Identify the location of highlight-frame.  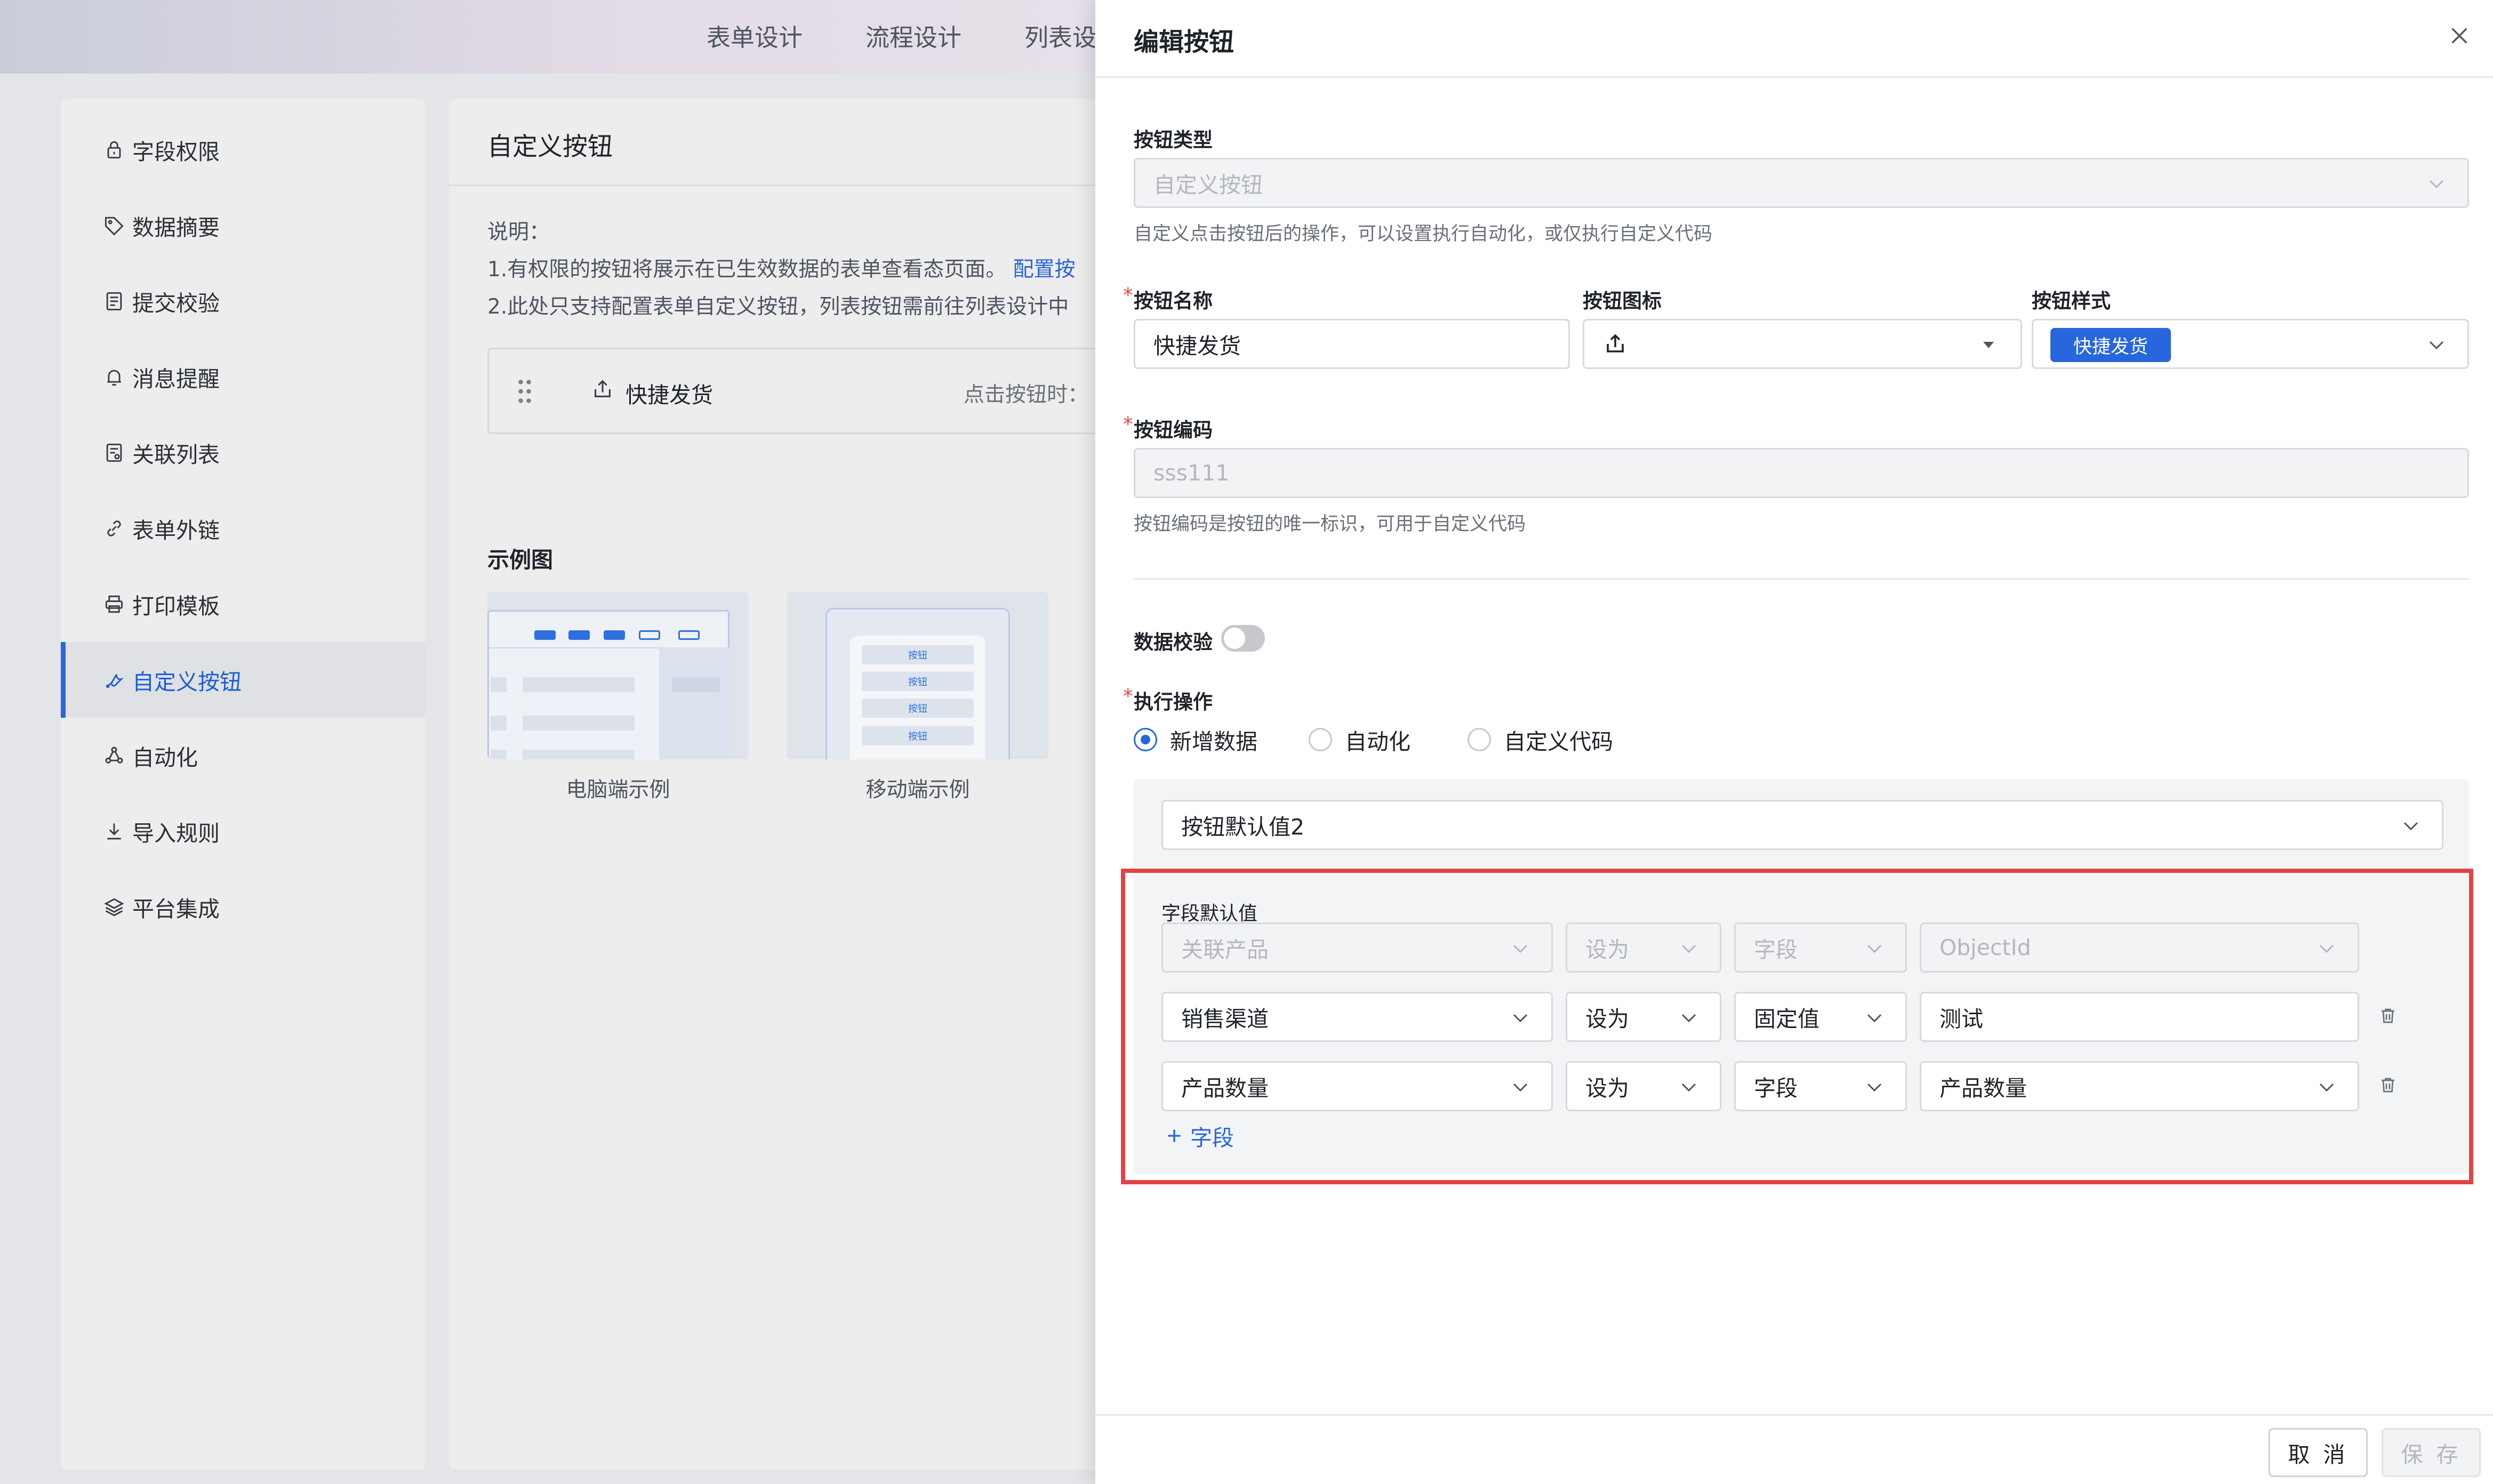
(1797, 1026).